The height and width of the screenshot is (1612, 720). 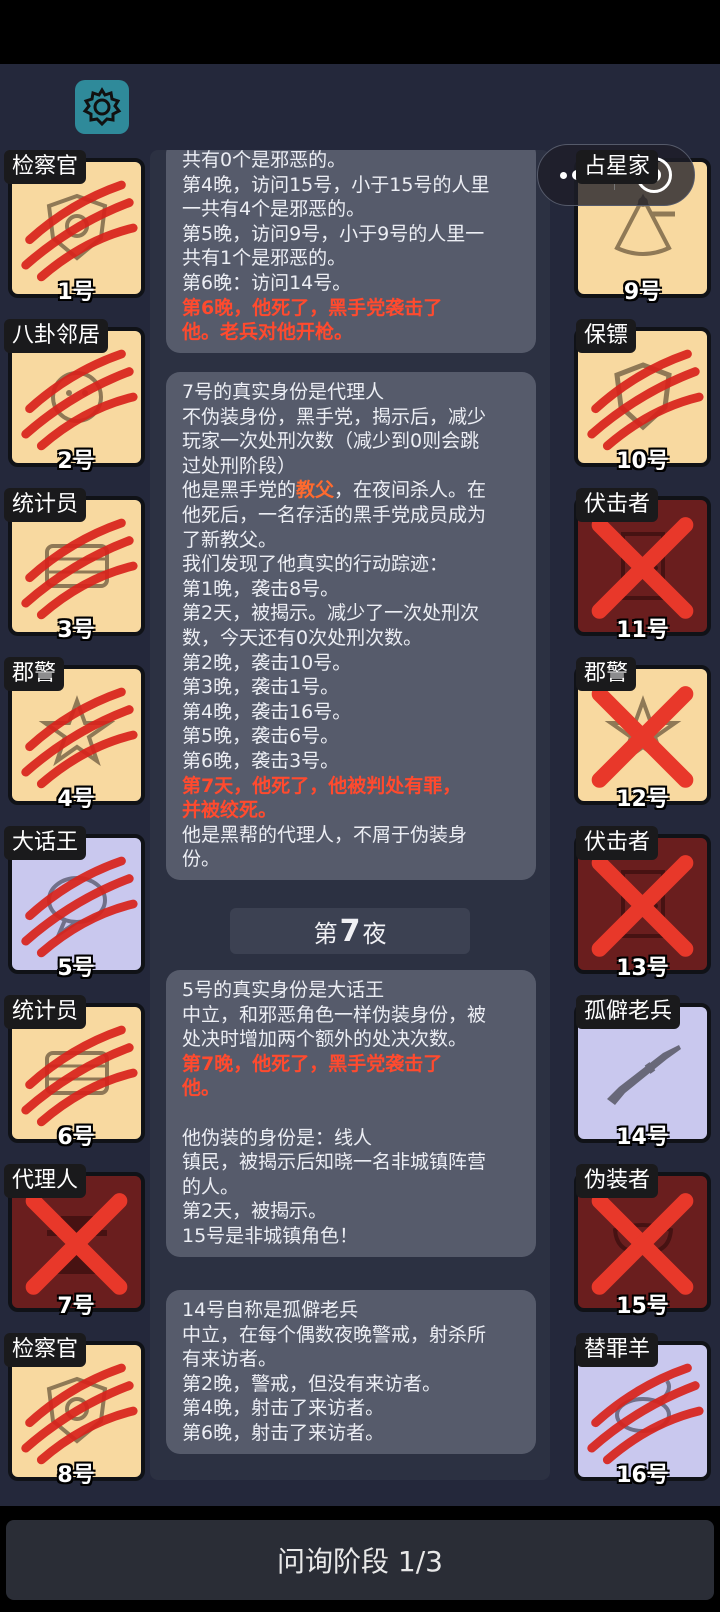 What do you see at coordinates (76, 292) in the screenshot?
I see `player-number: 1号` at bounding box center [76, 292].